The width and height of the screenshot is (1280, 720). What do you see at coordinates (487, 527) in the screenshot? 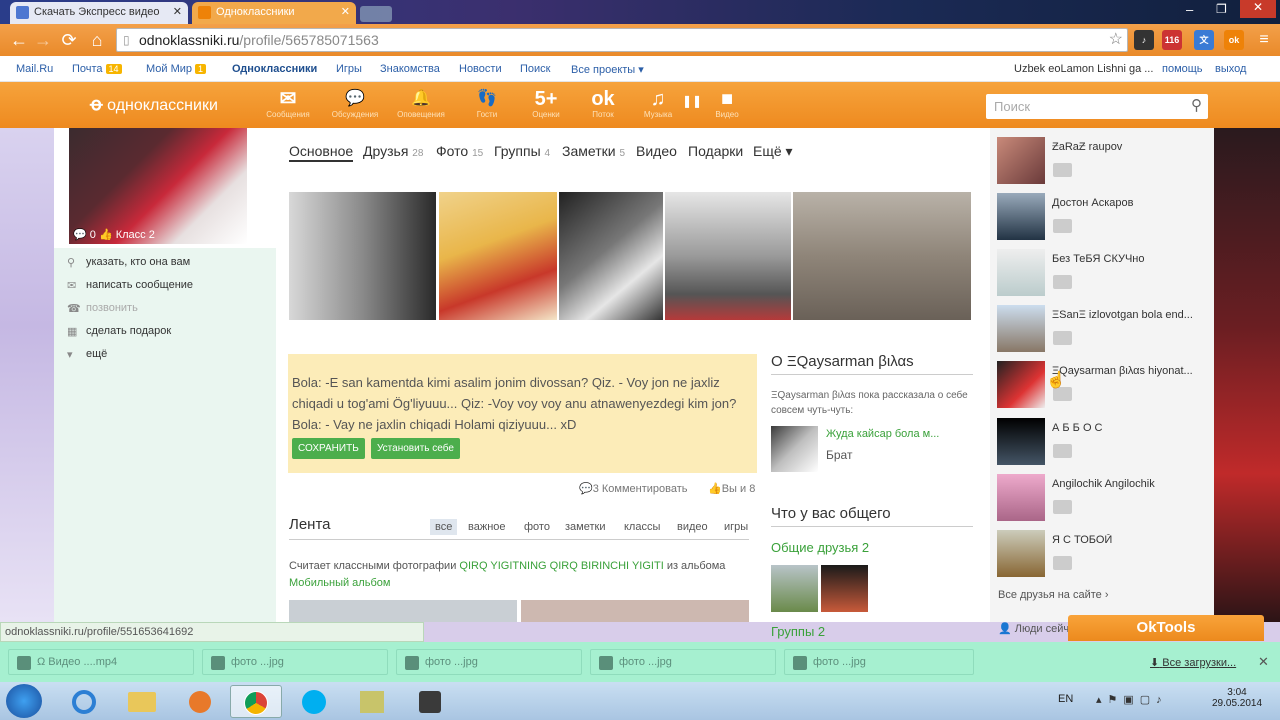
I see `feed-tab-important: важное` at bounding box center [487, 527].